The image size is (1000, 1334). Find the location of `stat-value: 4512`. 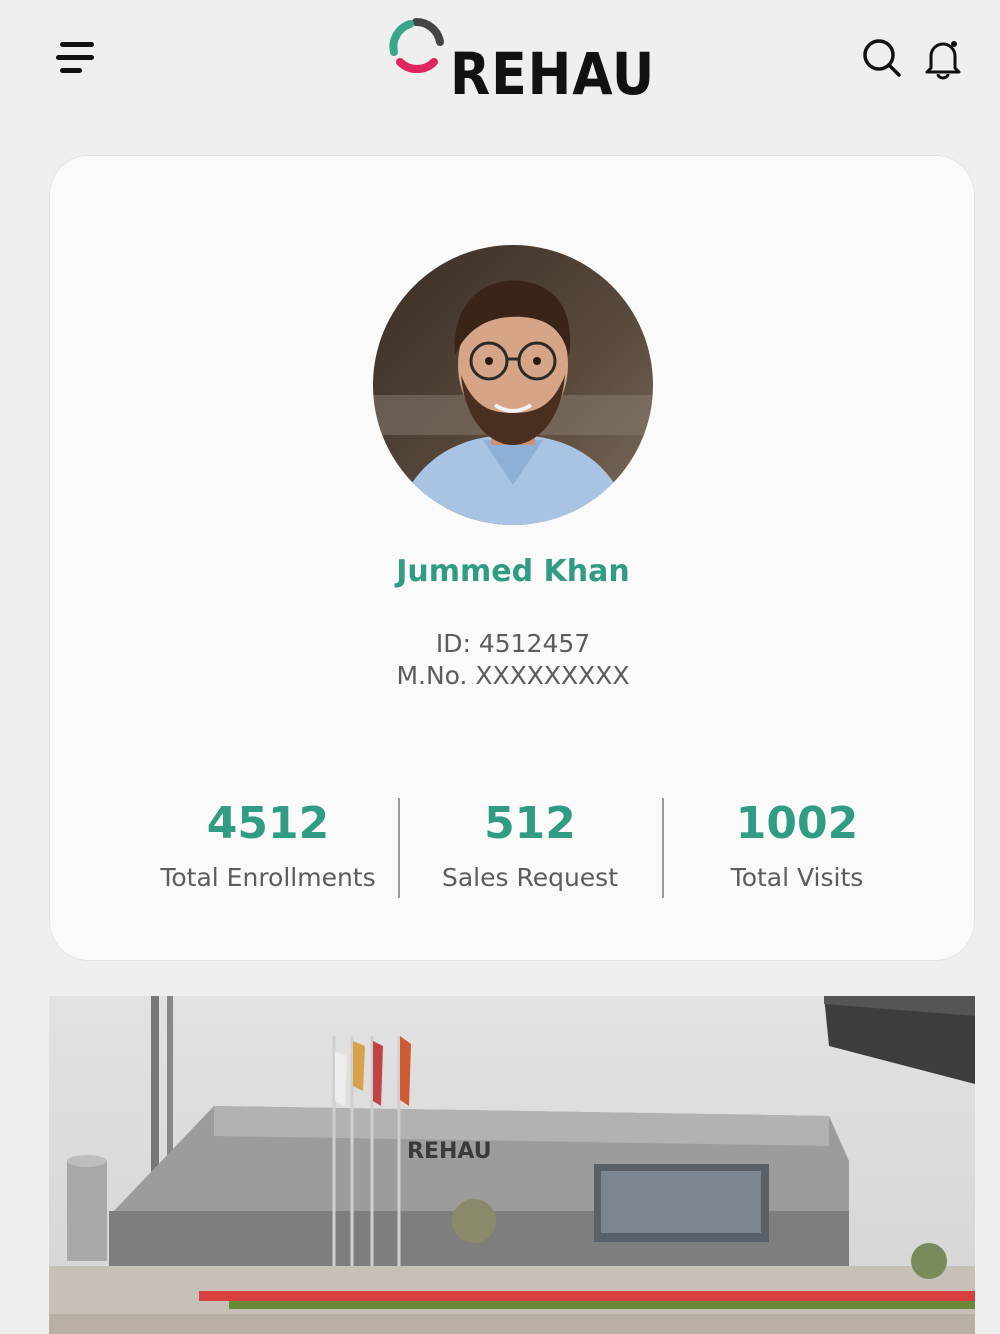

stat-value: 4512 is located at coordinates (268, 823).